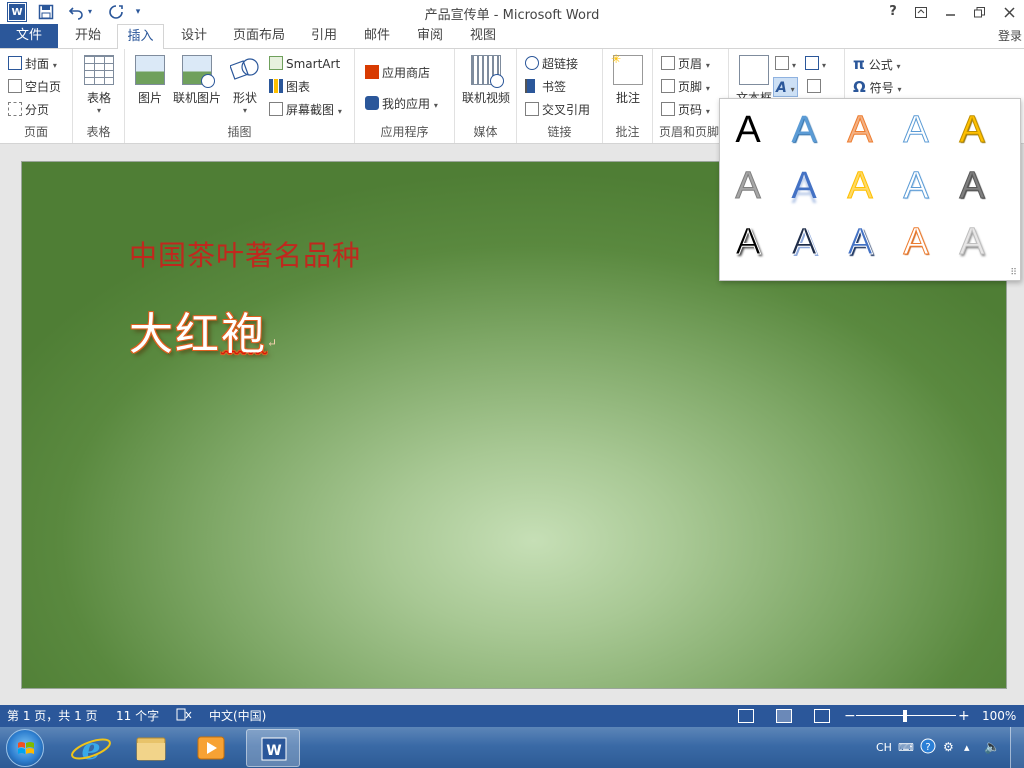  I want to click on restore-button, so click(979, 12).